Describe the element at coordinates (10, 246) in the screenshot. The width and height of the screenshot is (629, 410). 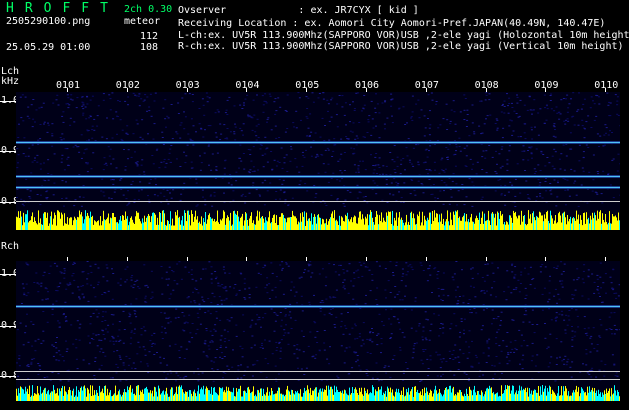
I see `rch-label: Rch` at that location.